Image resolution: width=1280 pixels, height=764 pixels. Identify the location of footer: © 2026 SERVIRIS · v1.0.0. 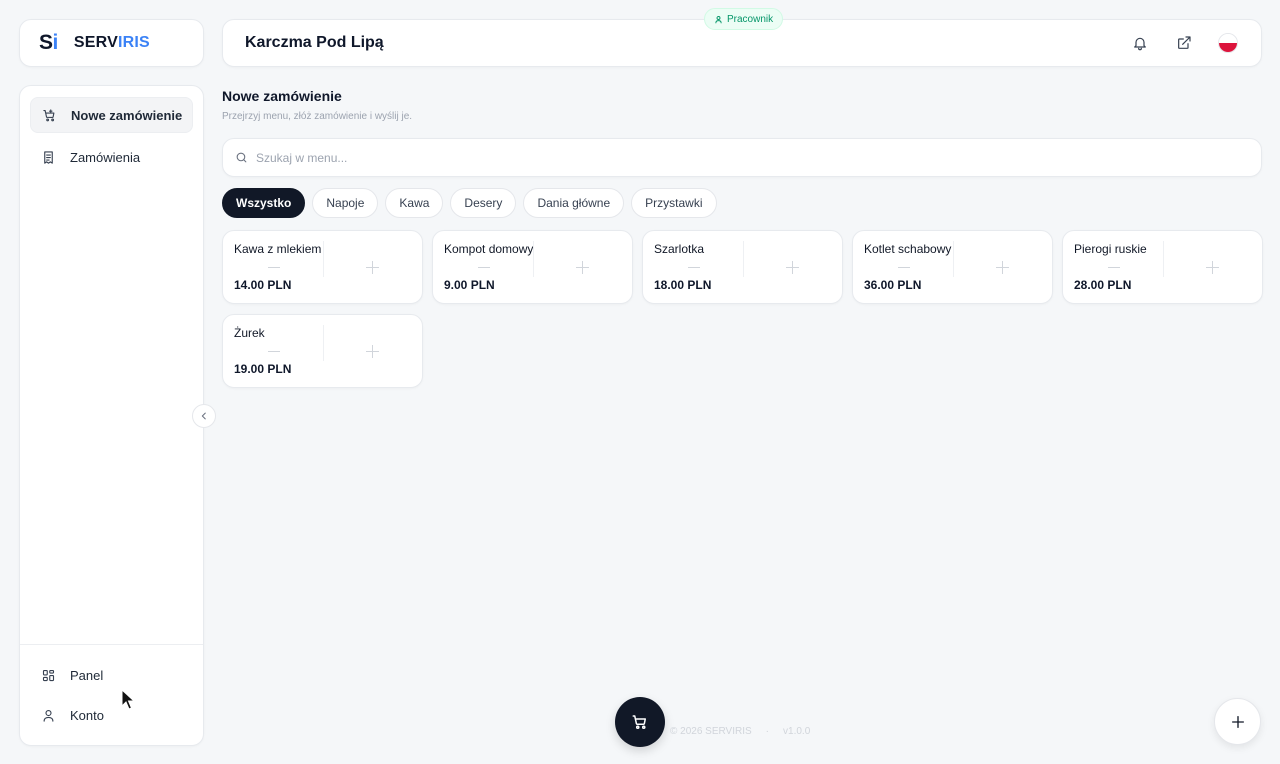
(740, 731).